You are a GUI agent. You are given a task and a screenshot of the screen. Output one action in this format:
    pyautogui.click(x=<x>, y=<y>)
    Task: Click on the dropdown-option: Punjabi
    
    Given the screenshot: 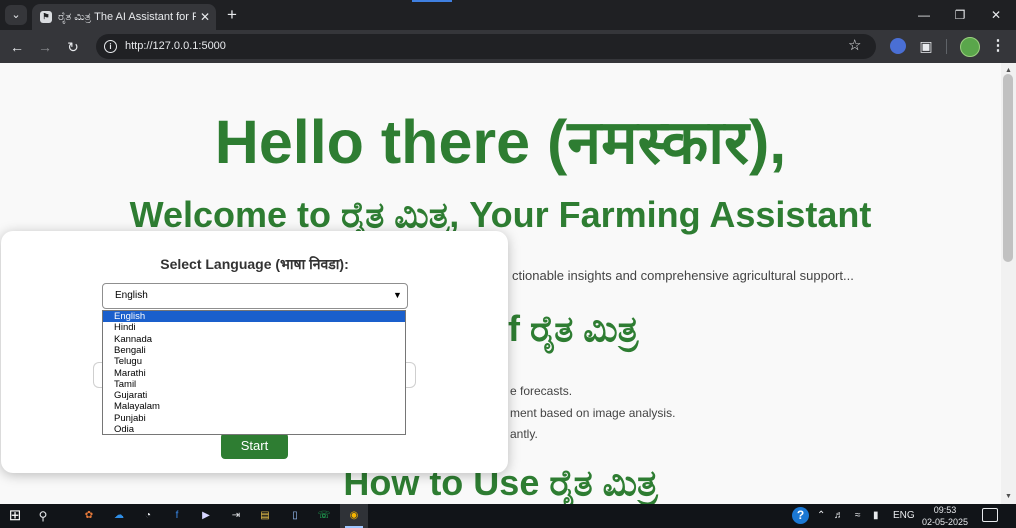 What is the action you would take?
    pyautogui.click(x=254, y=418)
    